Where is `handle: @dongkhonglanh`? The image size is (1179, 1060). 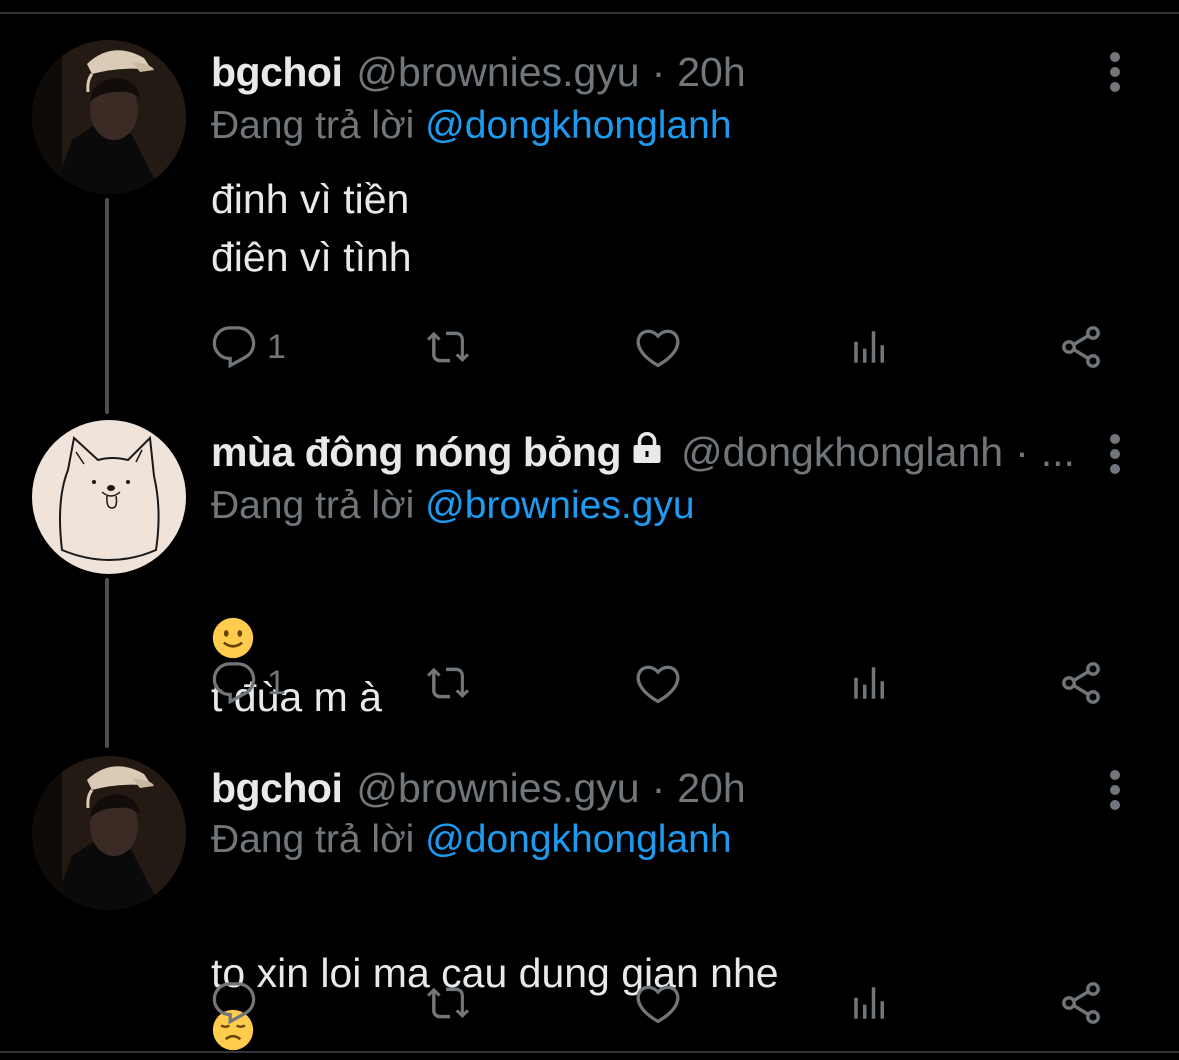
handle: @dongkhonglanh is located at coordinates (842, 452).